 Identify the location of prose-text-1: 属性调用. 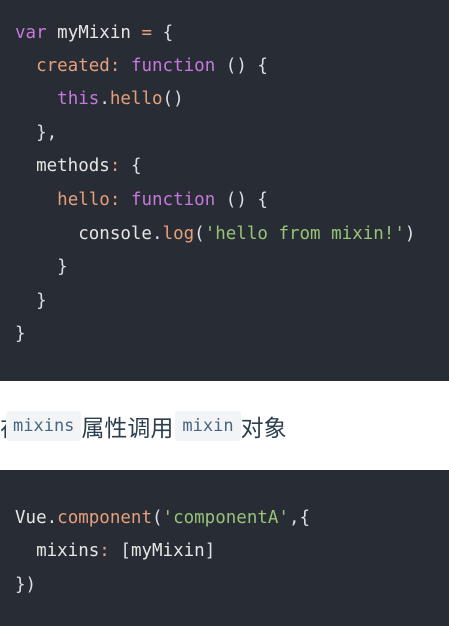
(127, 429).